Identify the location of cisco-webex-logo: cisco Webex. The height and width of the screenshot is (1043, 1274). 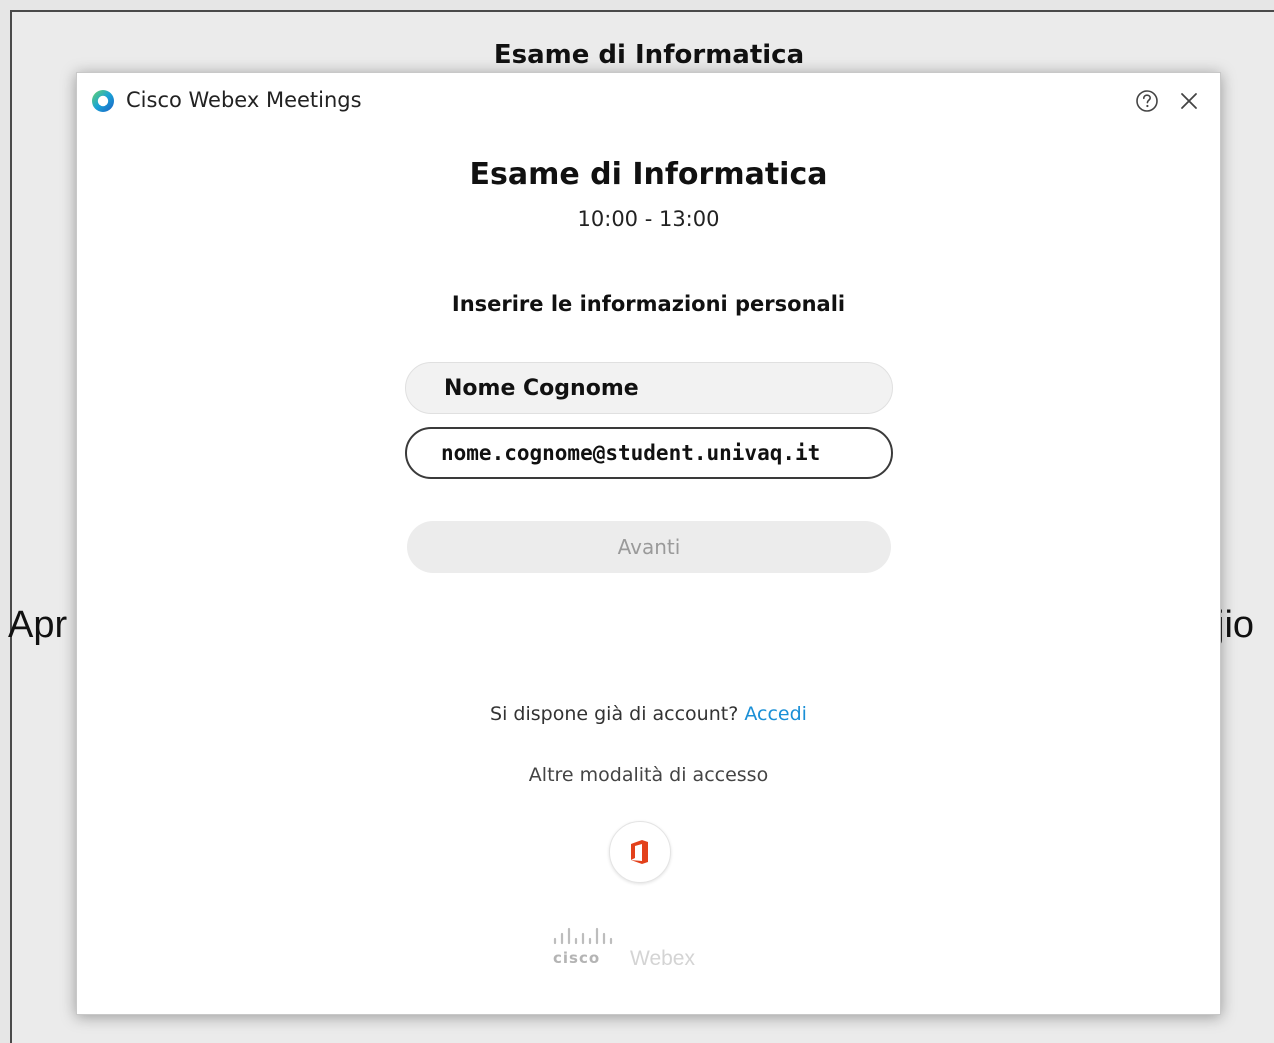
(635, 950).